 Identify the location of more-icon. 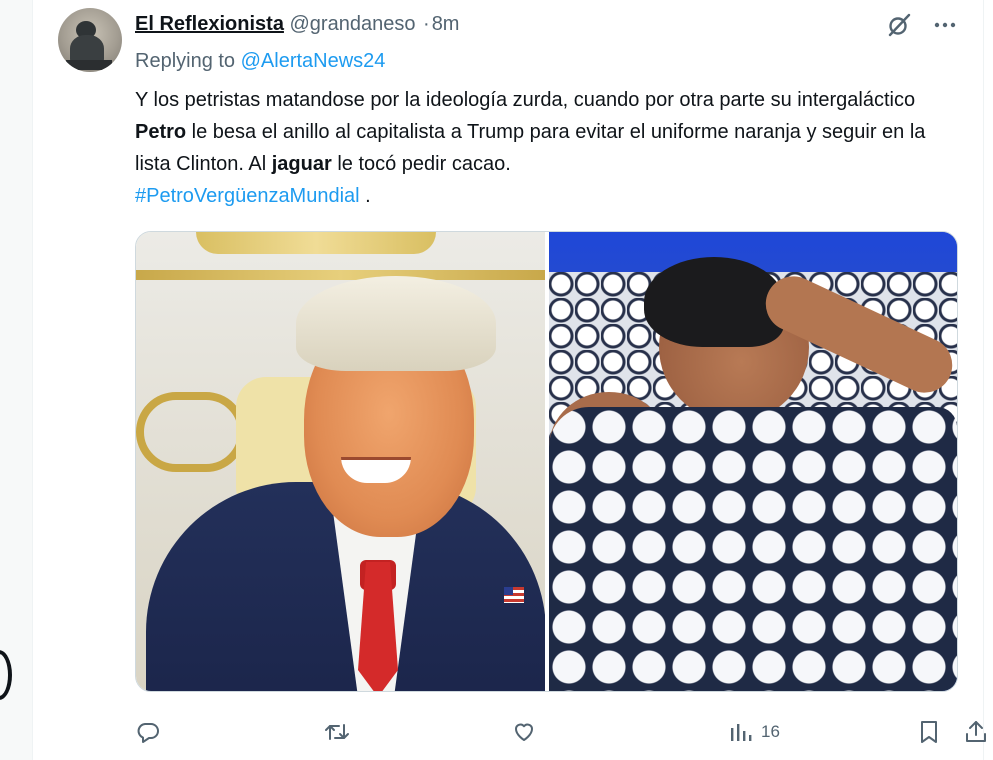
(945, 25).